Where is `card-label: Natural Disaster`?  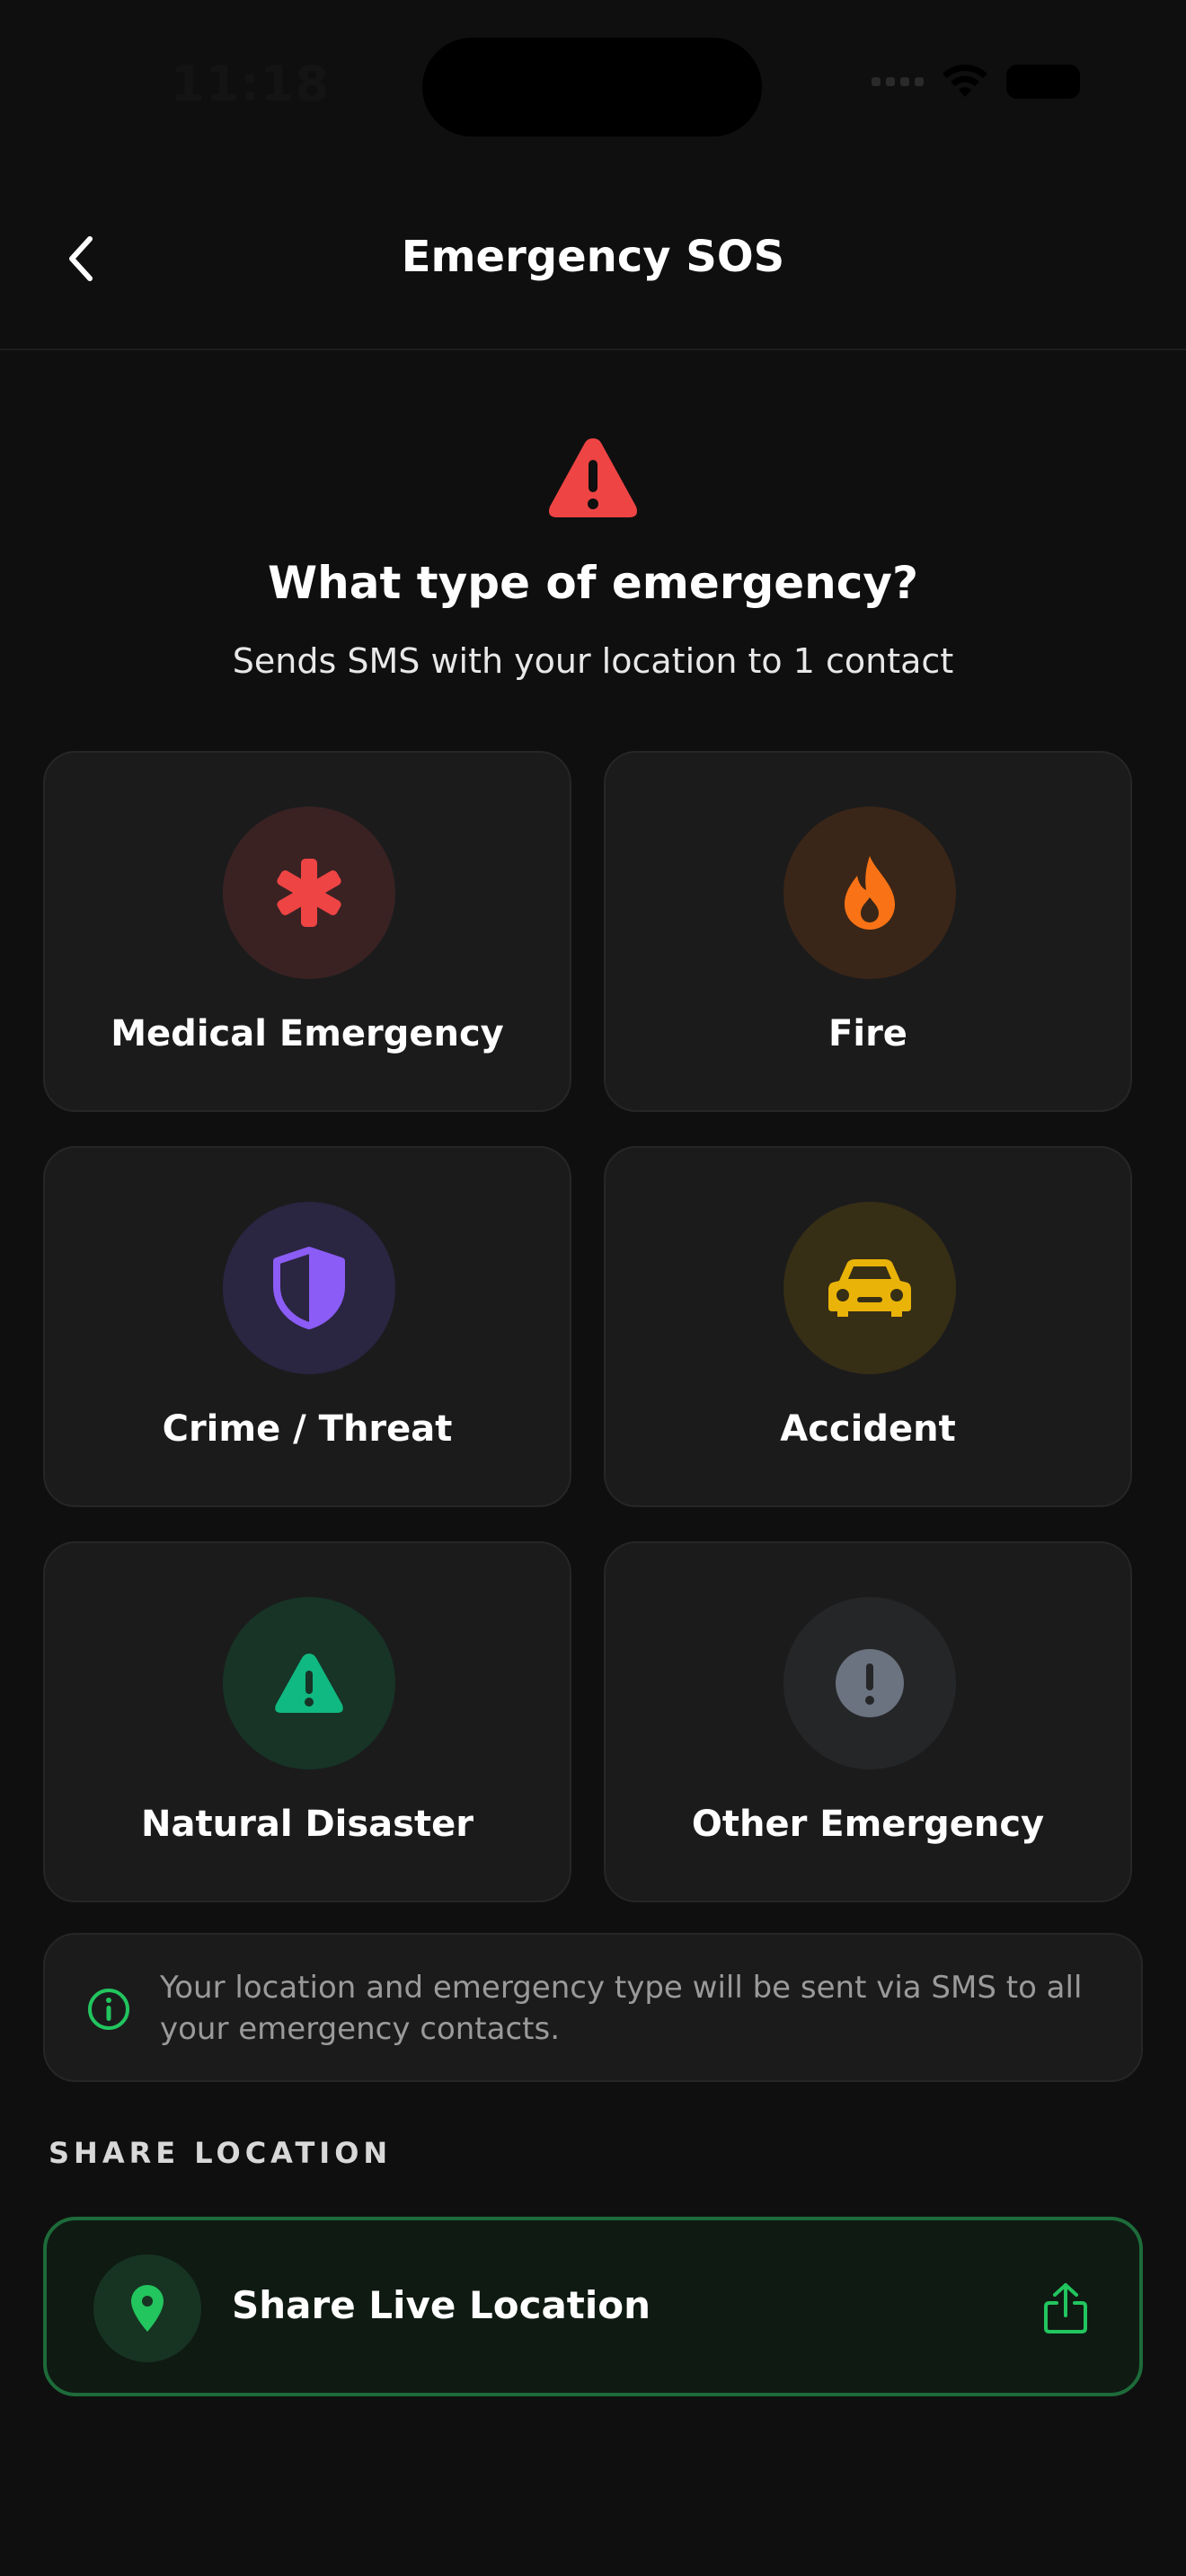
card-label: Natural Disaster is located at coordinates (307, 1824).